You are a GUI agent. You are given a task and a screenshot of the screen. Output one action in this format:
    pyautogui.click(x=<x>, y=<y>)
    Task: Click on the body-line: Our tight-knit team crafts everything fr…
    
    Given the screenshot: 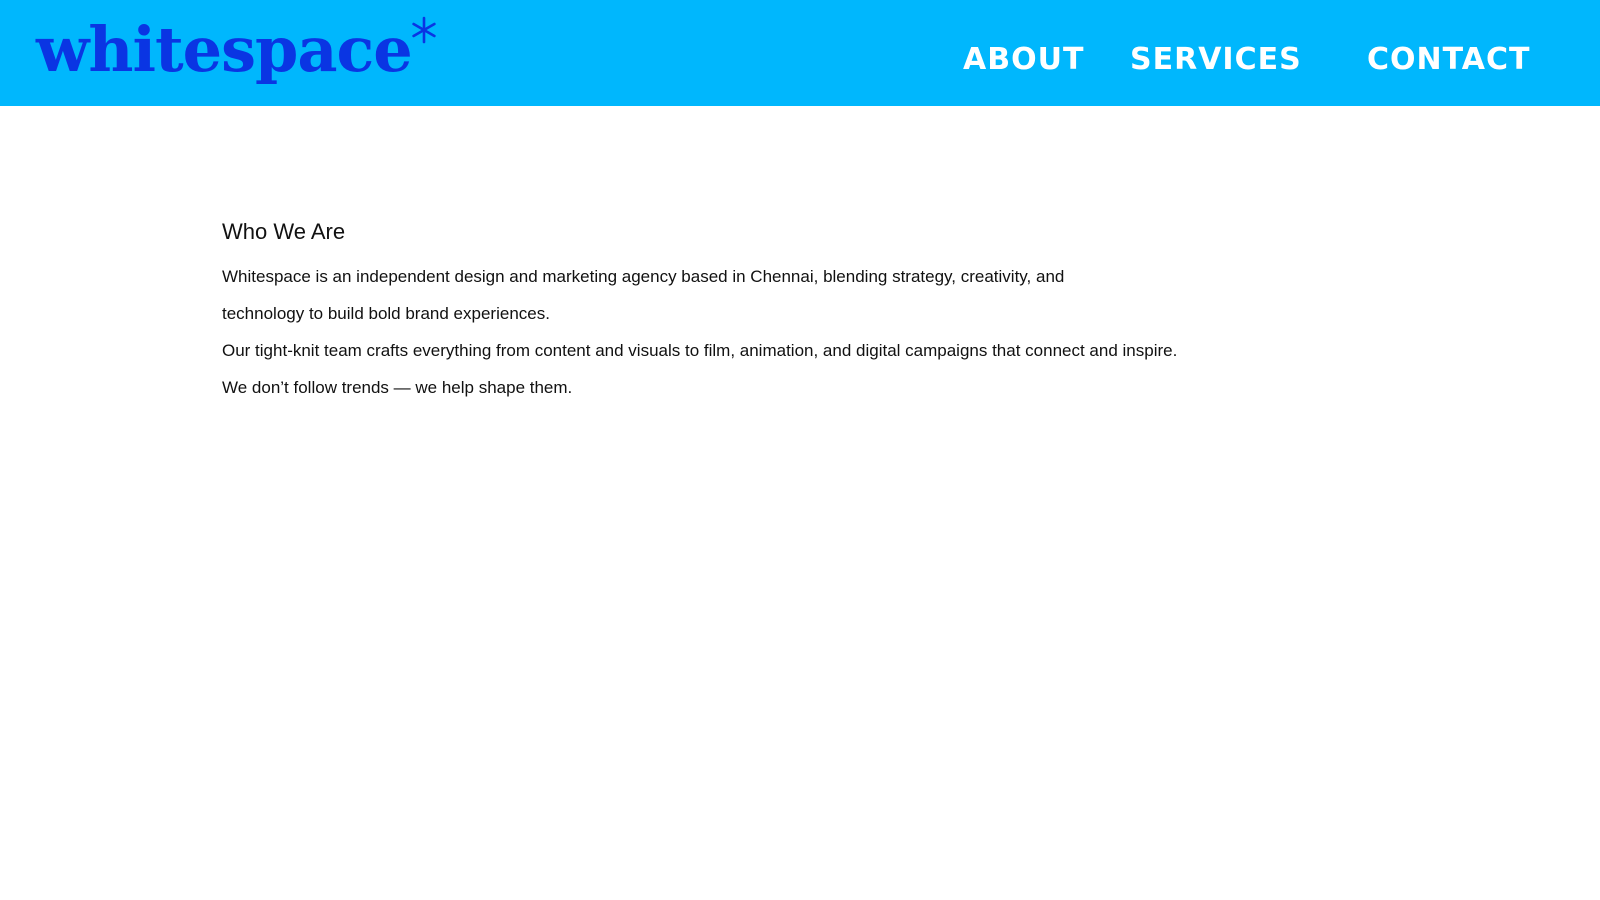 What is the action you would take?
    pyautogui.click(x=700, y=350)
    